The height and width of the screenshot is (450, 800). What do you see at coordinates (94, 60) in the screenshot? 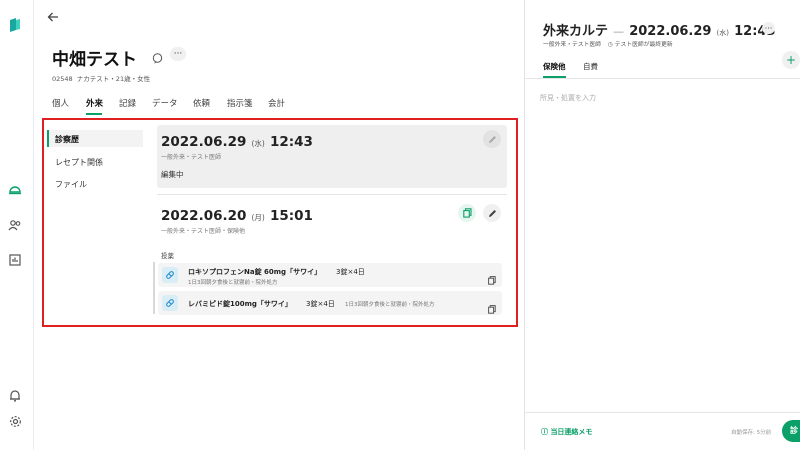
I see `patient-name: 中畑テスト` at bounding box center [94, 60].